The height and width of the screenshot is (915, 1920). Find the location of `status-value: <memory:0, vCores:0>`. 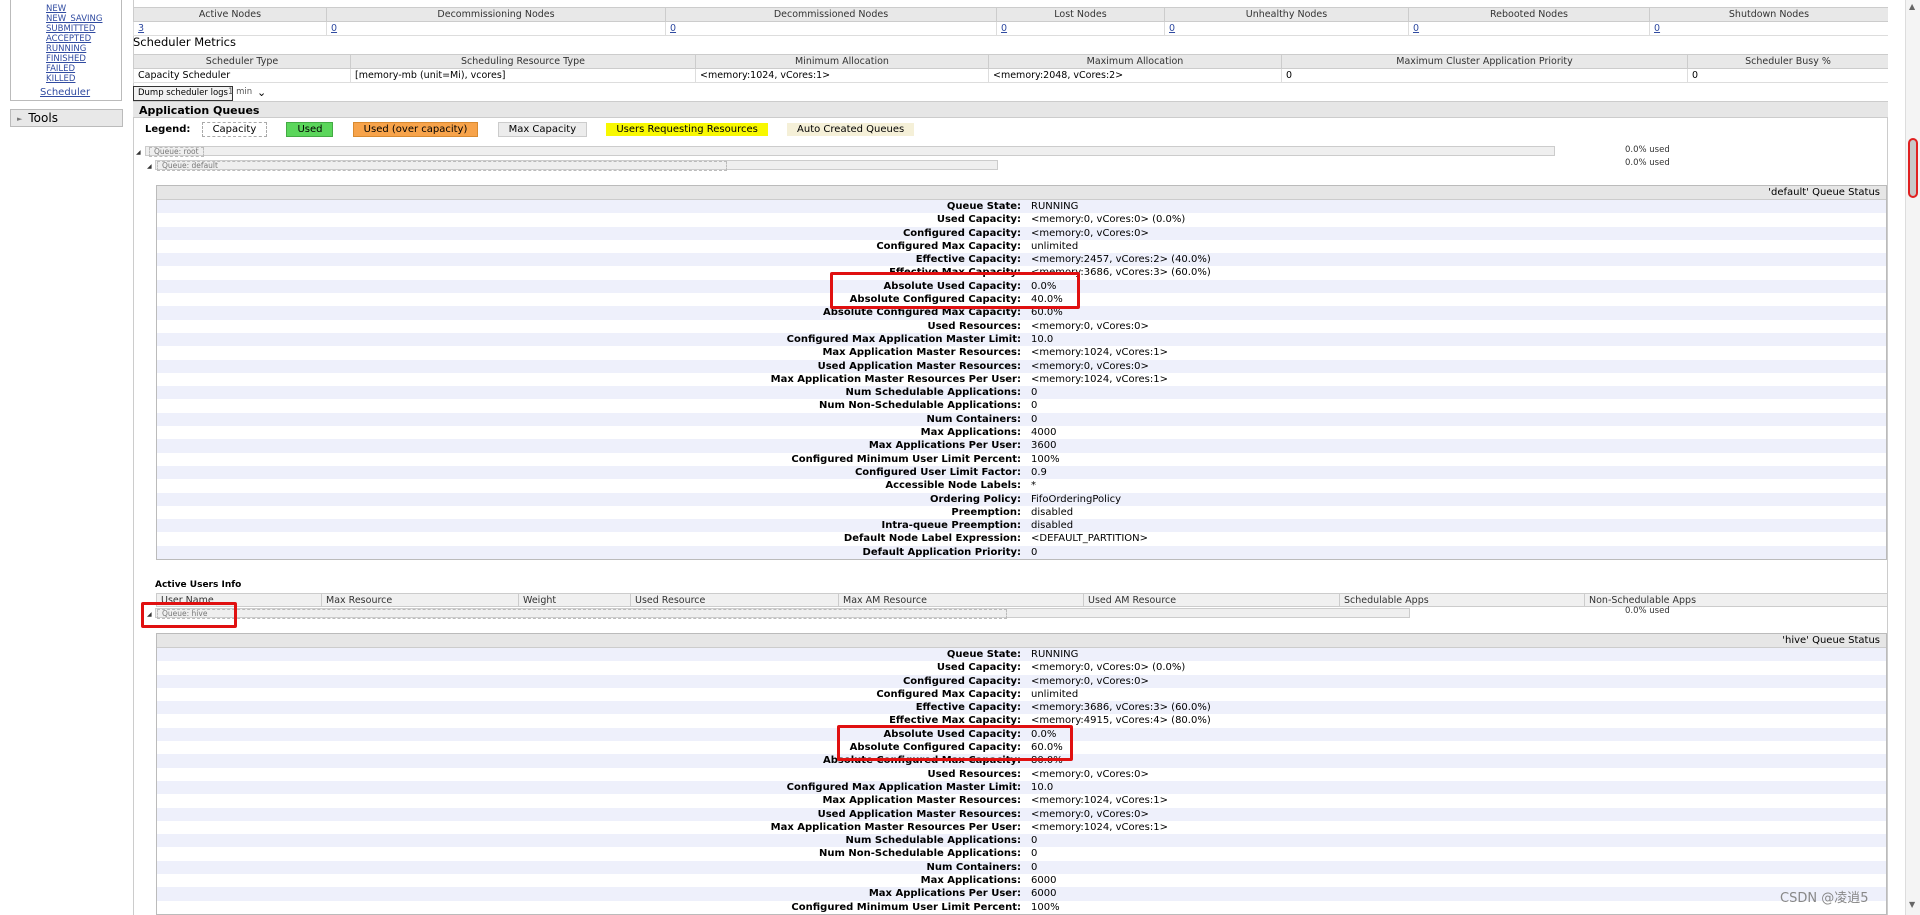

status-value: <memory:0, vCores:0> is located at coordinates (1090, 681).